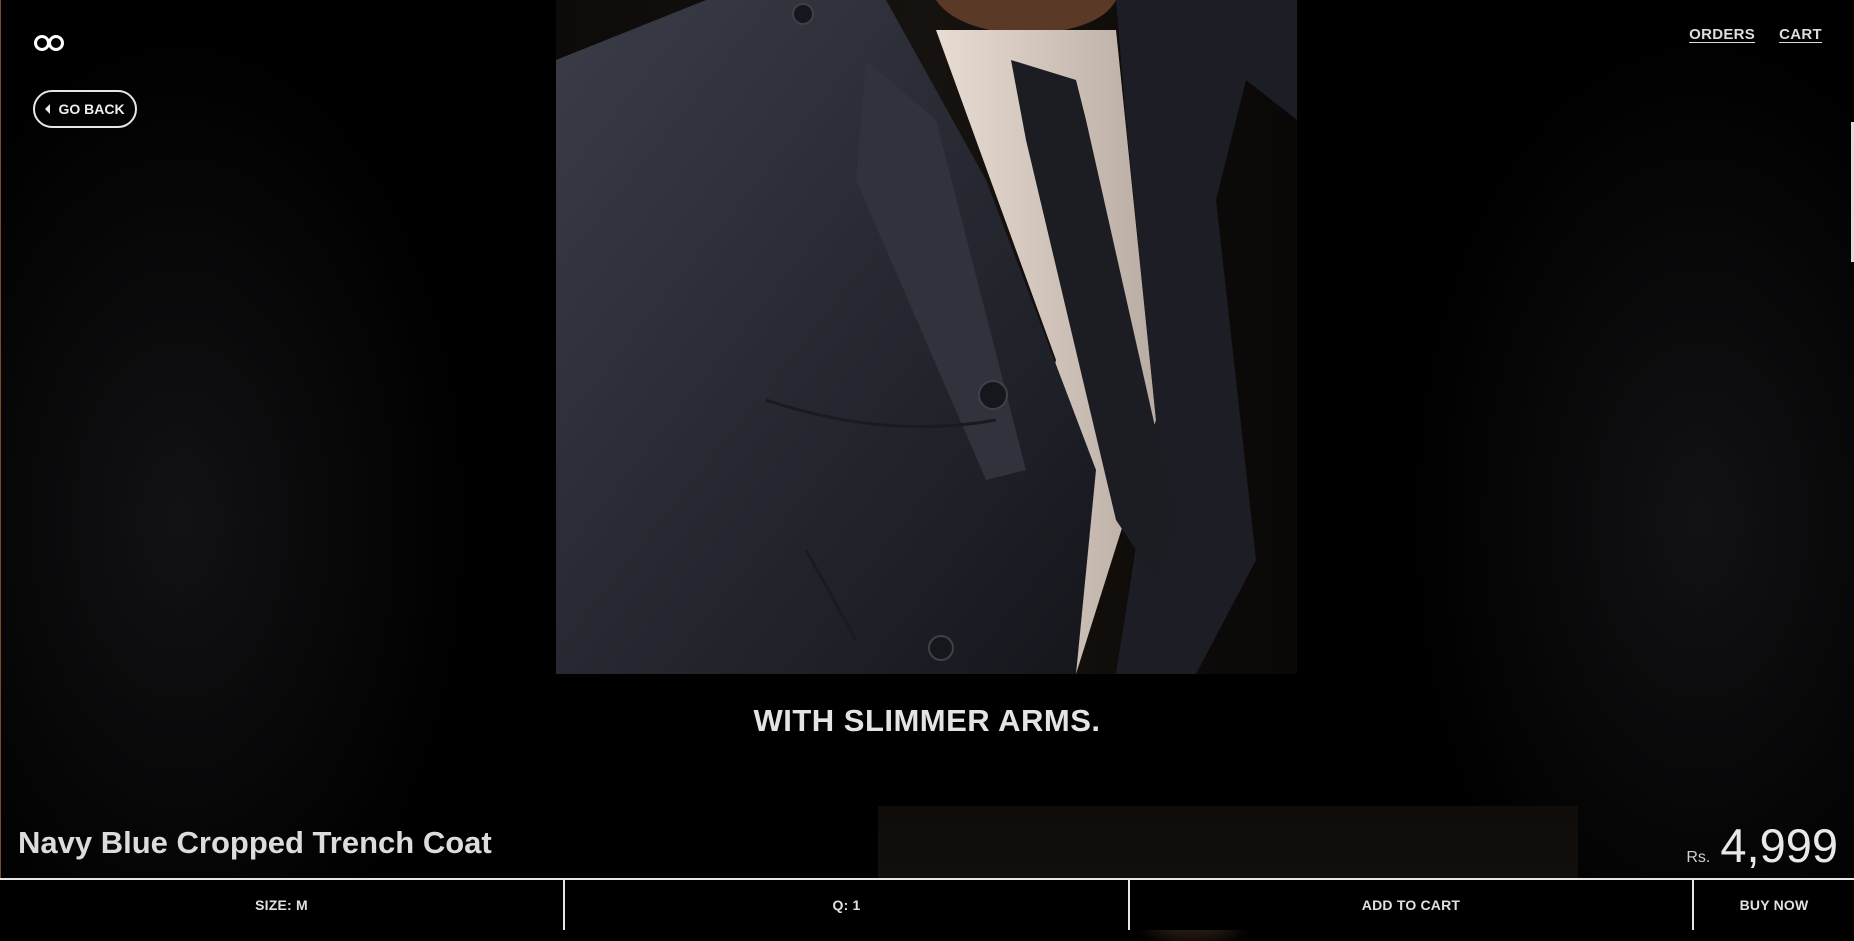 This screenshot has width=1854, height=941. What do you see at coordinates (1800, 34) in the screenshot?
I see `cart-link: CART` at bounding box center [1800, 34].